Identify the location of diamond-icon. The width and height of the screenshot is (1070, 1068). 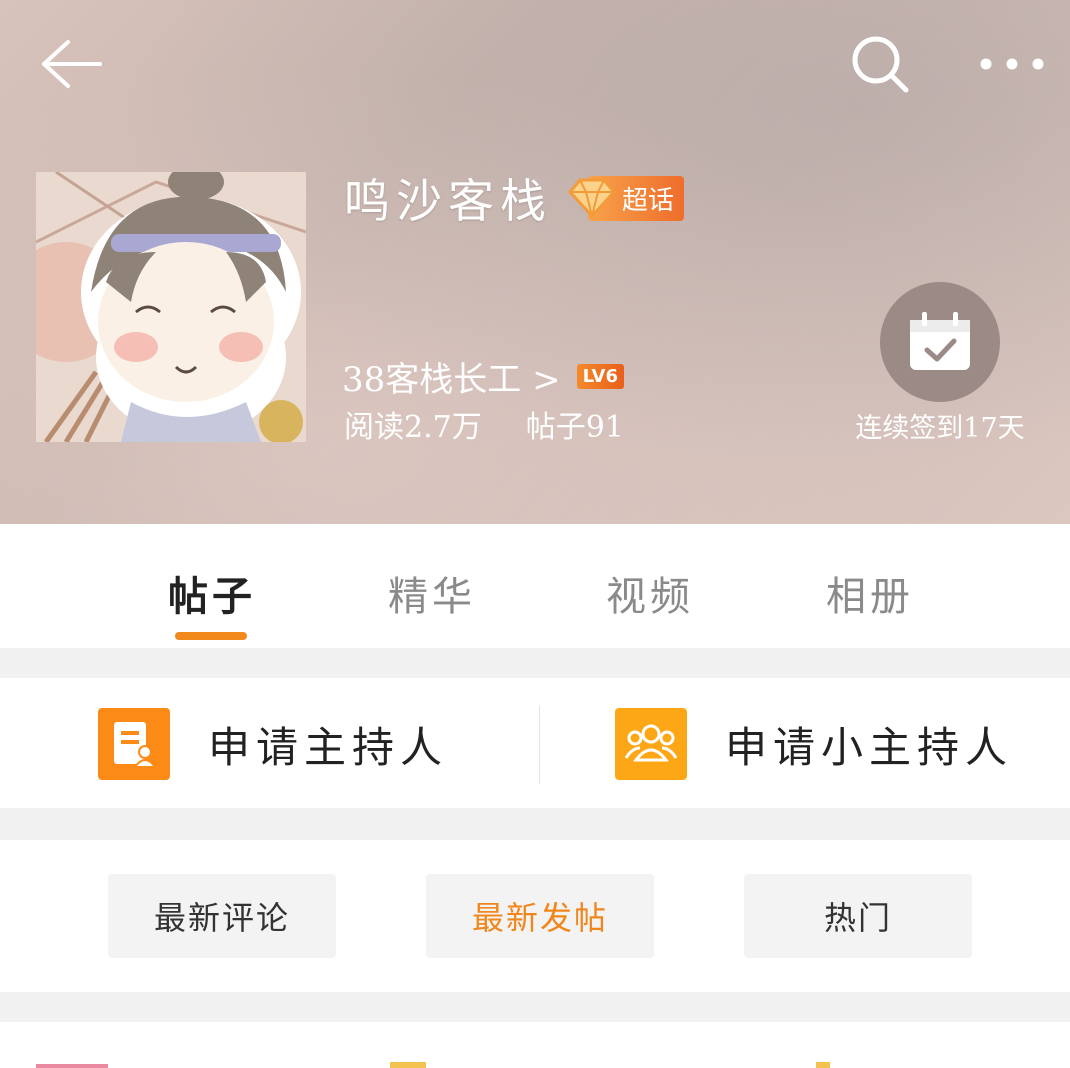
(592, 198).